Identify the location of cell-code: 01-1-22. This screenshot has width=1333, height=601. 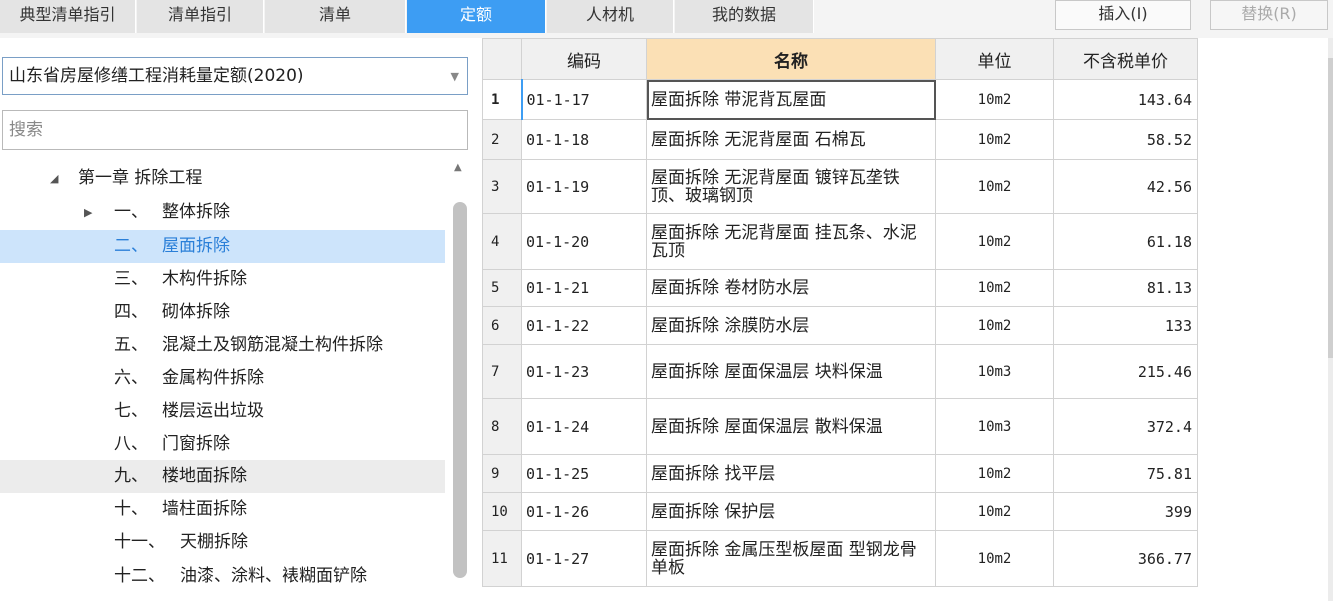
(584, 325).